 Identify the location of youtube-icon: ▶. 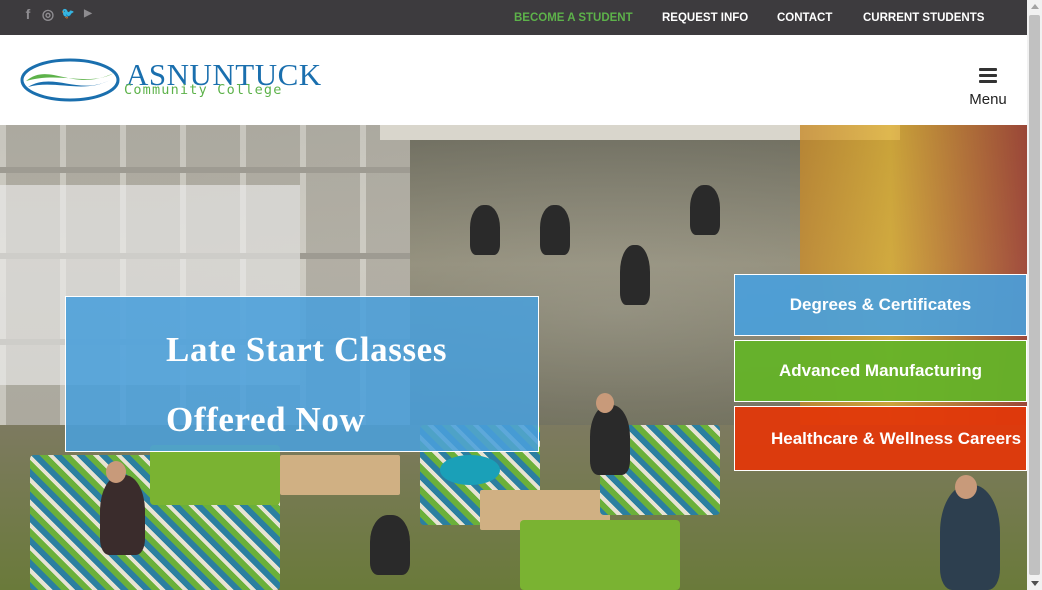
(88, 14).